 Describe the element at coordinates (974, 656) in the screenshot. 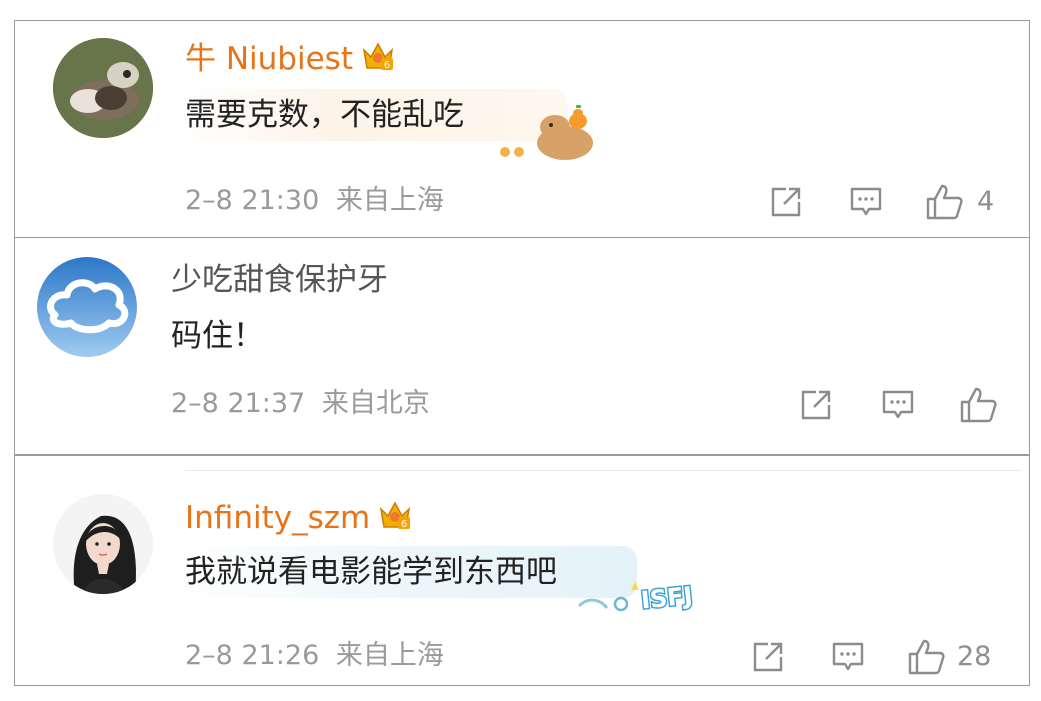

I see `like-count: 28` at that location.